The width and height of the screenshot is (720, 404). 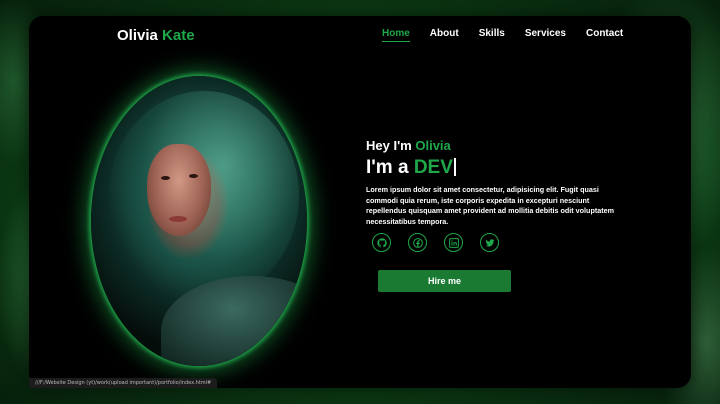 I want to click on facebook-icon, so click(x=417, y=242).